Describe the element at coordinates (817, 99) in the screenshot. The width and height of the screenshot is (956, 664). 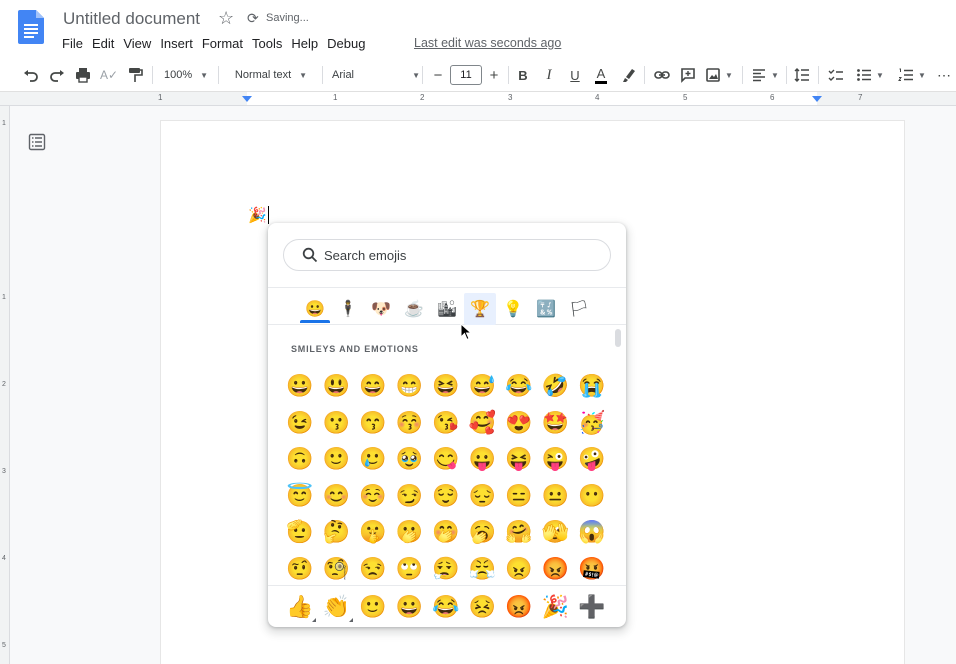
I see `right-indent-marker` at that location.